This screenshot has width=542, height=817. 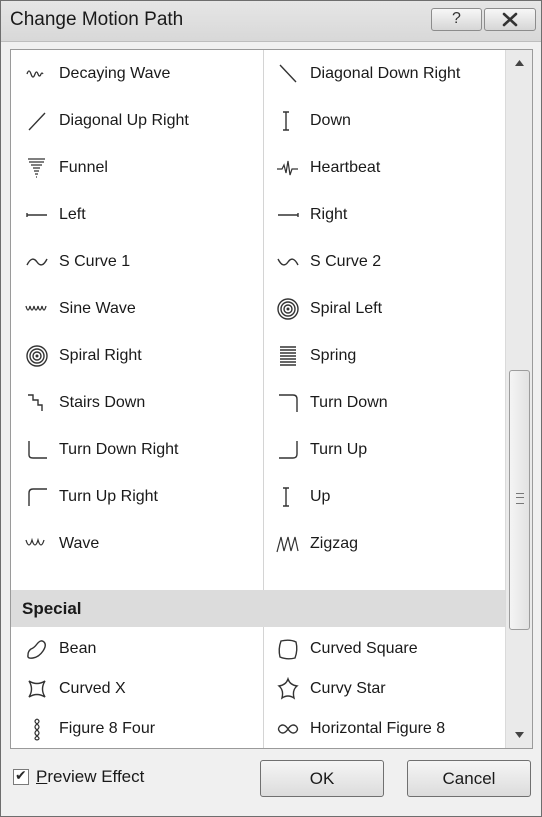 I want to click on preview-effect-label-rest: review Effect, so click(x=96, y=776).